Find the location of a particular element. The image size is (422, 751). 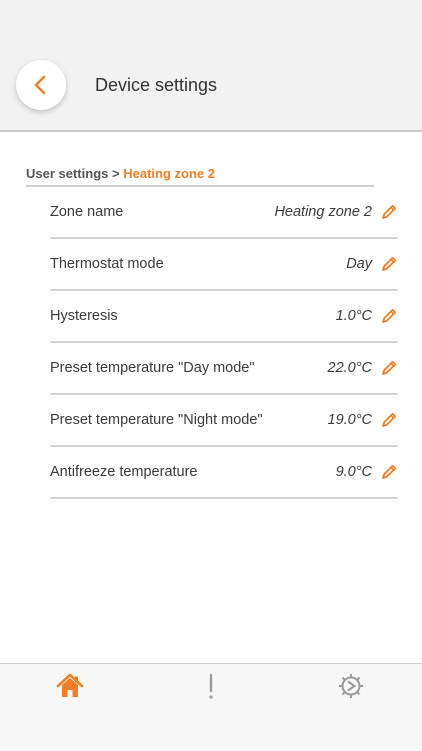

tab-alerts is located at coordinates (211, 686).